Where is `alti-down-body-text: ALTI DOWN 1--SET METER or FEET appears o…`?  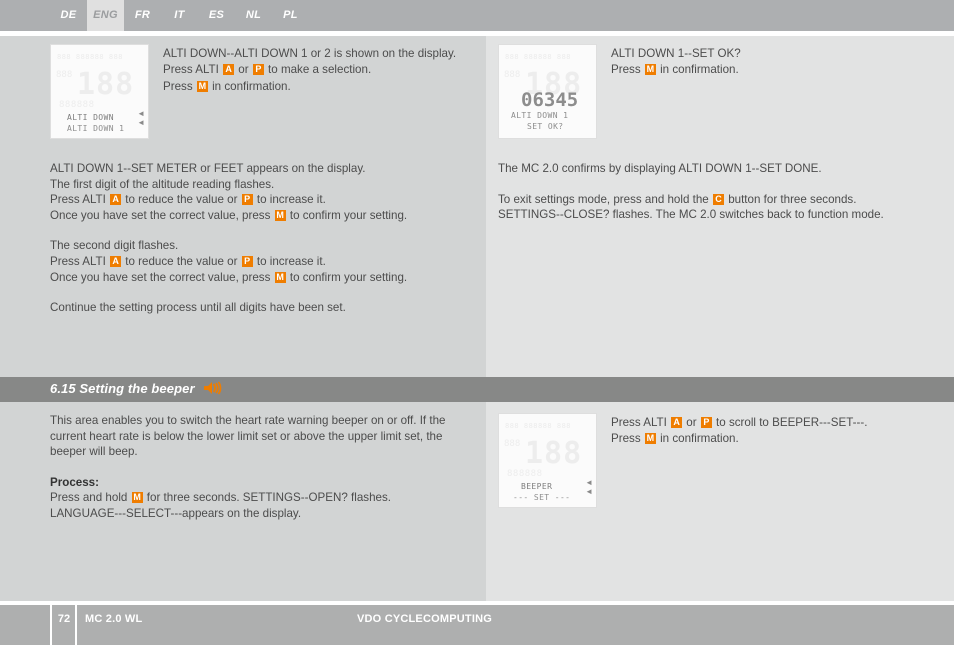
alti-down-body-text: ALTI DOWN 1--SET METER or FEET appears o… is located at coordinates (260, 238).